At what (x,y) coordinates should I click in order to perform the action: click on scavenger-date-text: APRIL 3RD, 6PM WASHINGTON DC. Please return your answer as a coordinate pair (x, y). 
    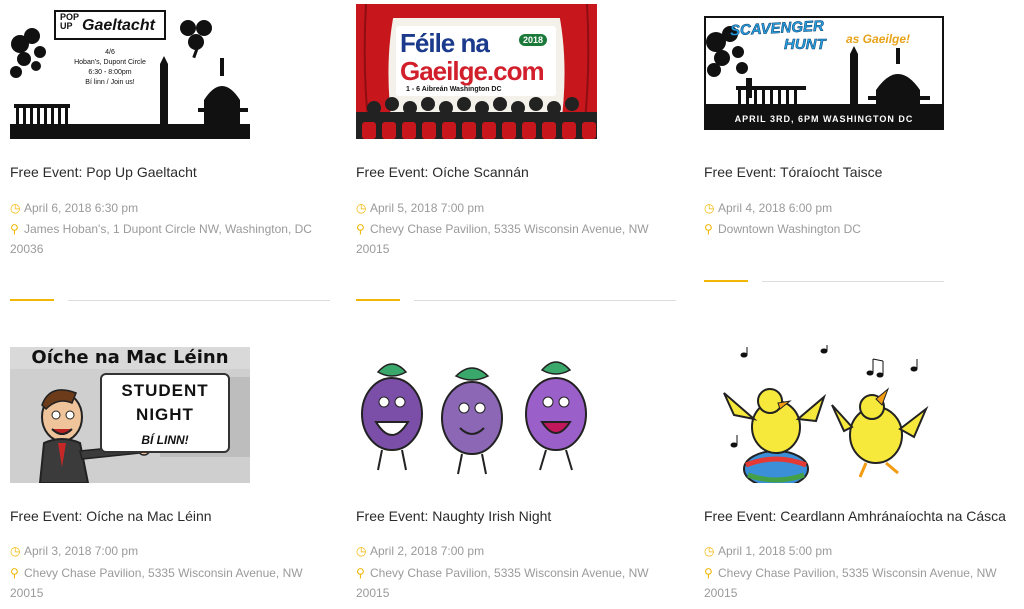
    Looking at the image, I should click on (824, 119).